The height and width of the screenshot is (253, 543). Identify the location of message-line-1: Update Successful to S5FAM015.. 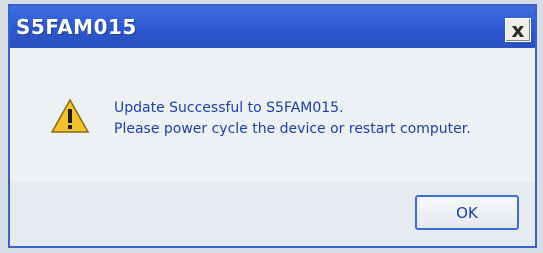
(229, 108).